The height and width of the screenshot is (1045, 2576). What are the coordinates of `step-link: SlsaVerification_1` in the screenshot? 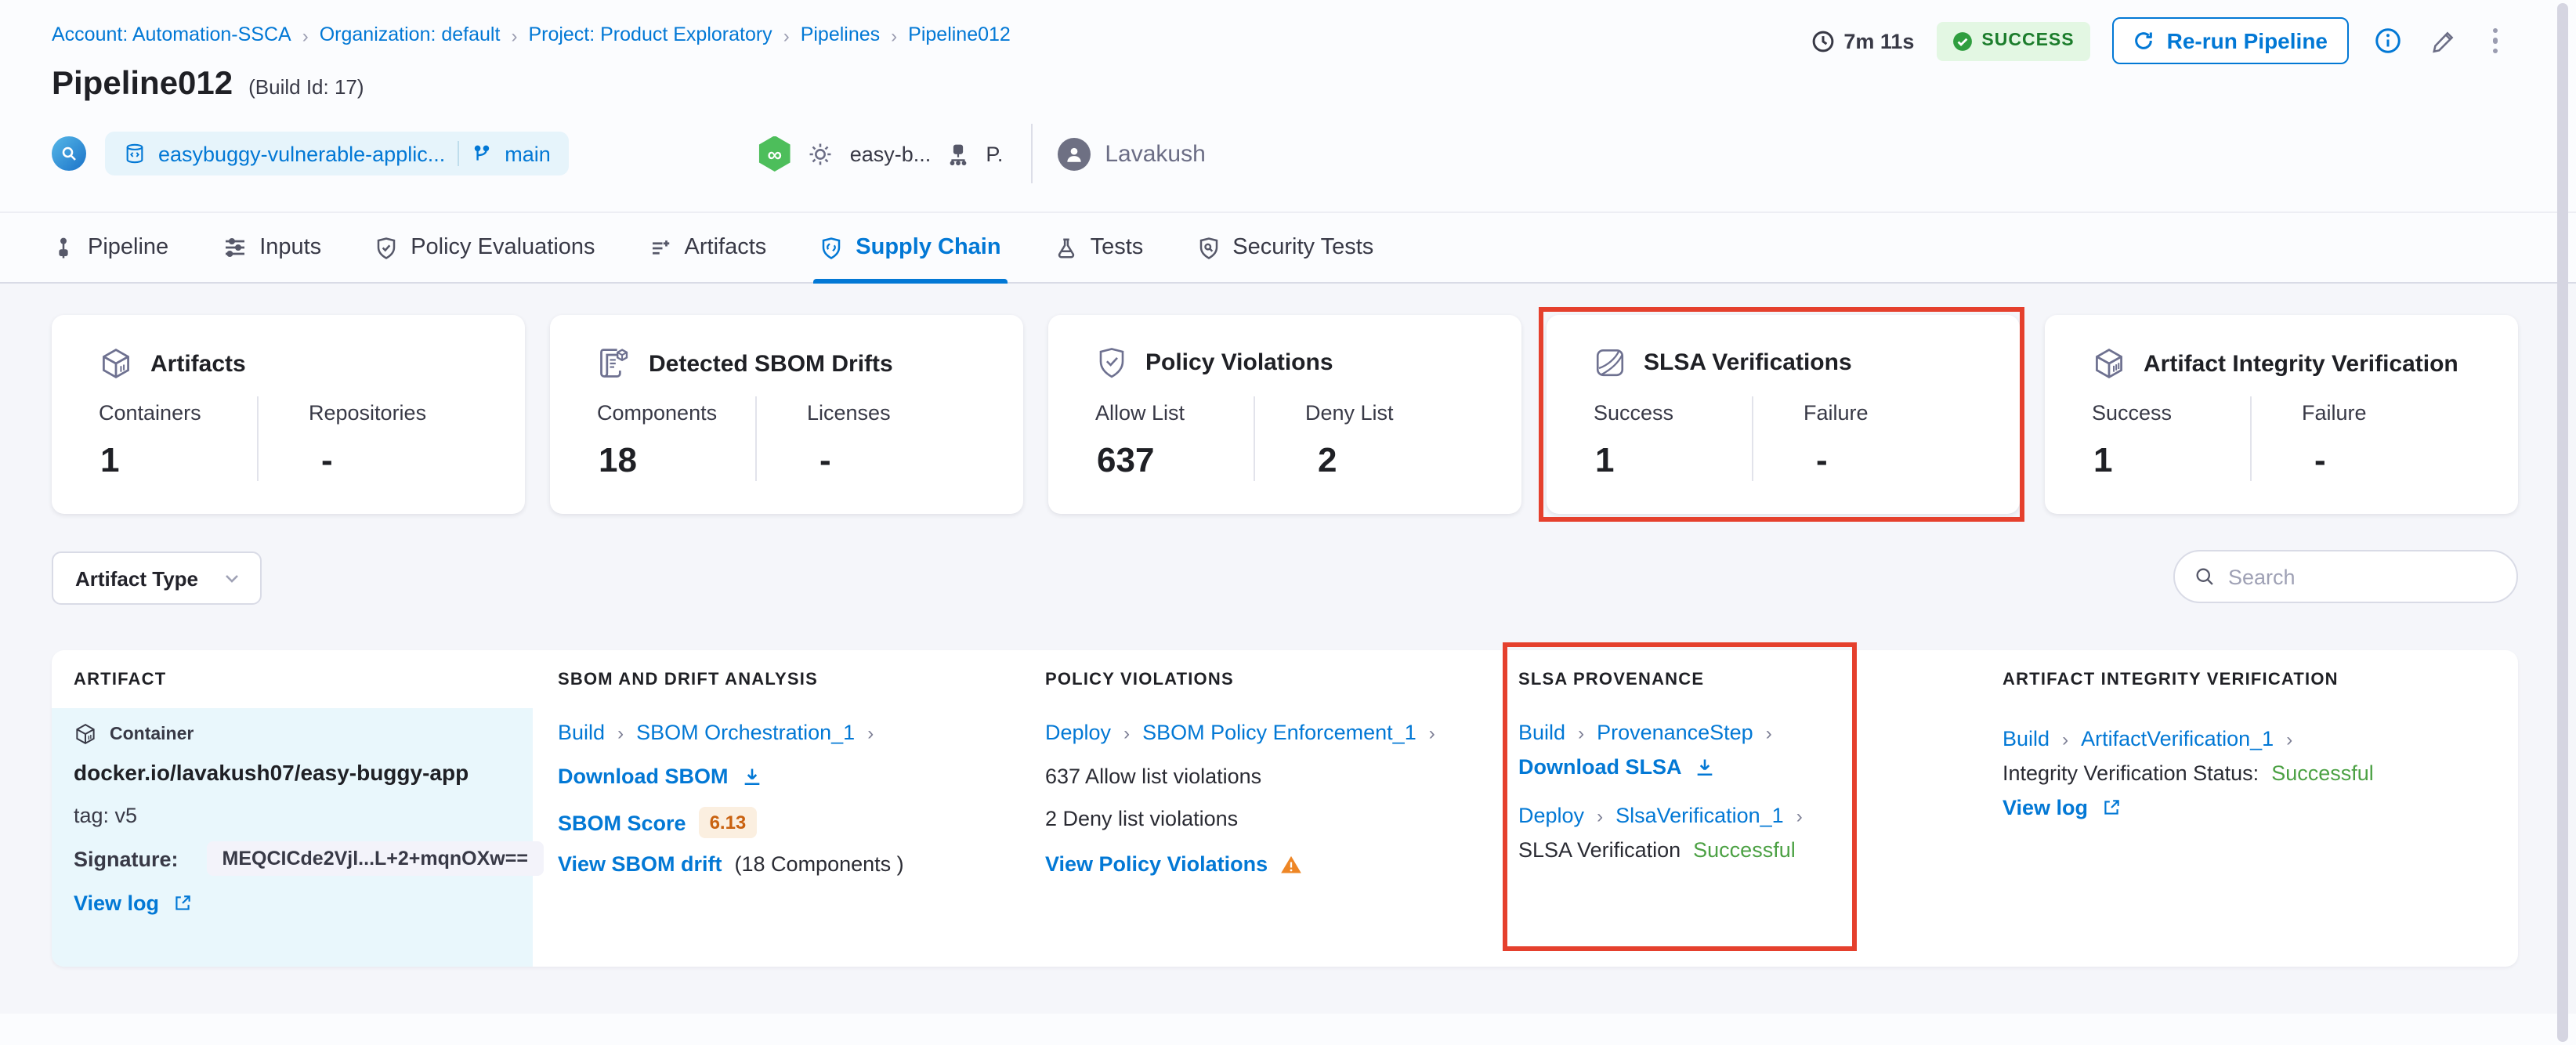 It's located at (1700, 815).